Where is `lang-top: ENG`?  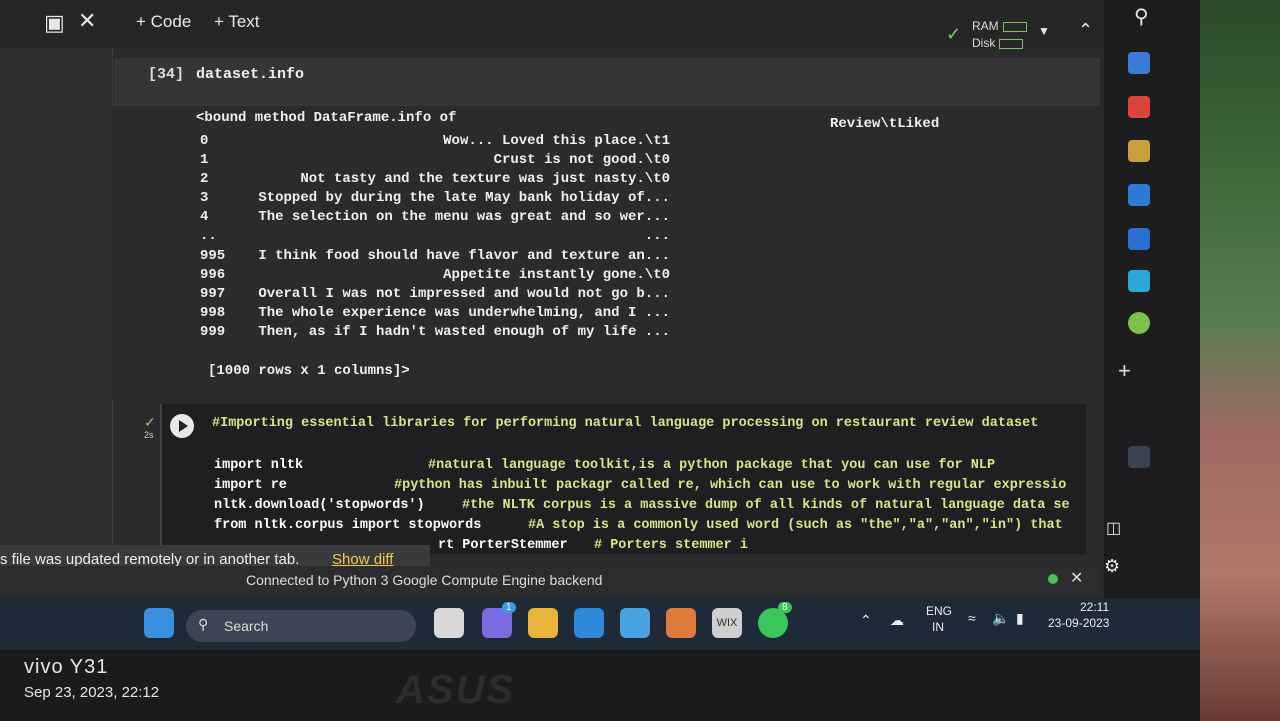 lang-top: ENG is located at coordinates (939, 611).